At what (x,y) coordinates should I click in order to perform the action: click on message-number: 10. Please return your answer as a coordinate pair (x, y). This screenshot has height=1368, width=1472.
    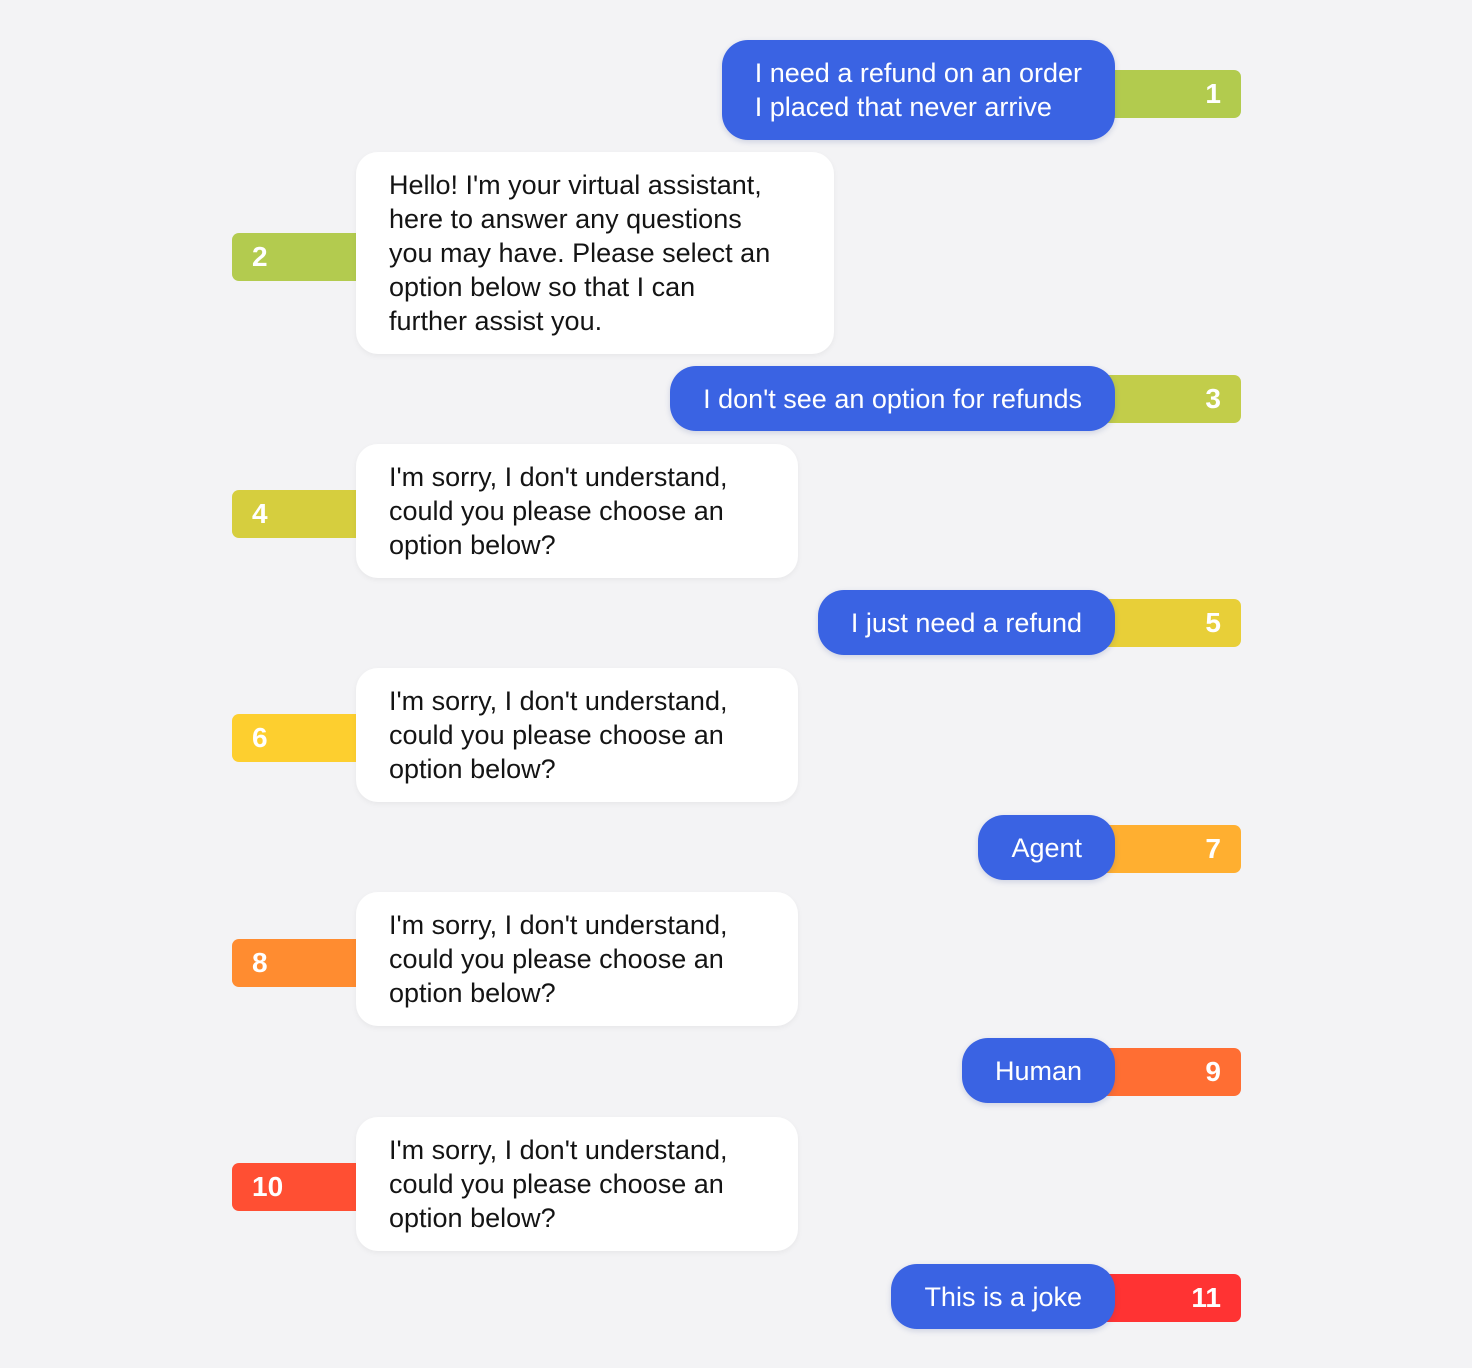
    Looking at the image, I should click on (268, 1186).